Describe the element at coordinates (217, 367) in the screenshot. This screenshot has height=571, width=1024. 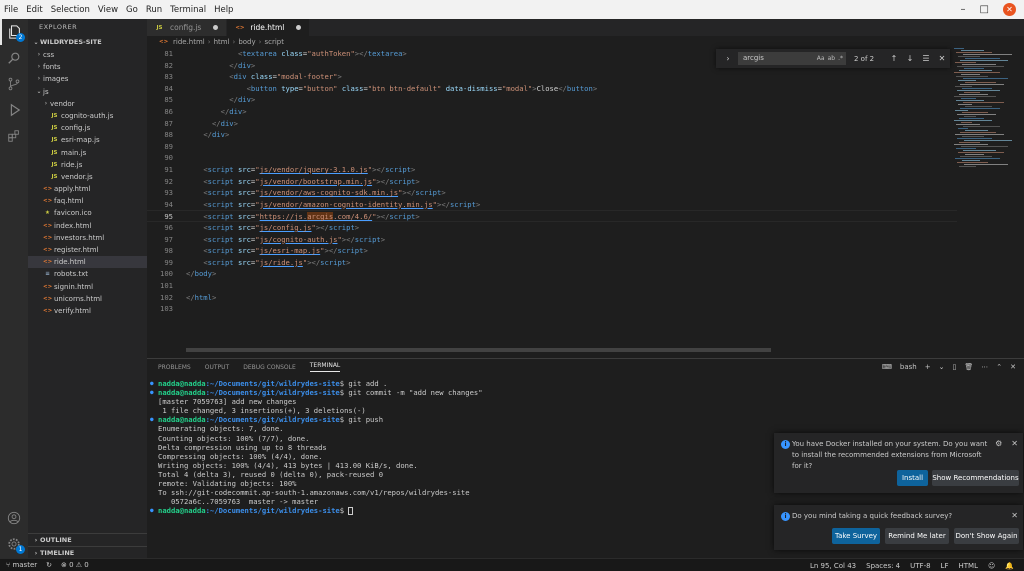
I see `tab-output: OUTPUT` at that location.